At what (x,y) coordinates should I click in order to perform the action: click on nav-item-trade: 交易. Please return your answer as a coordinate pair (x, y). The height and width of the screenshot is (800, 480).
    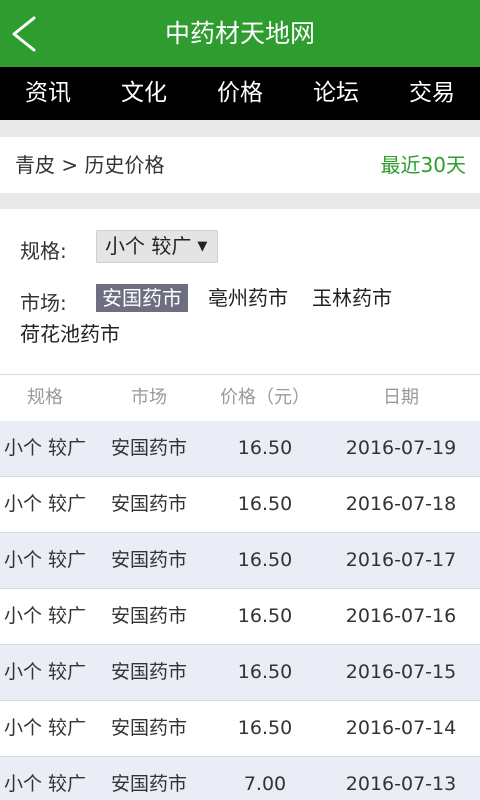
    Looking at the image, I should click on (432, 93).